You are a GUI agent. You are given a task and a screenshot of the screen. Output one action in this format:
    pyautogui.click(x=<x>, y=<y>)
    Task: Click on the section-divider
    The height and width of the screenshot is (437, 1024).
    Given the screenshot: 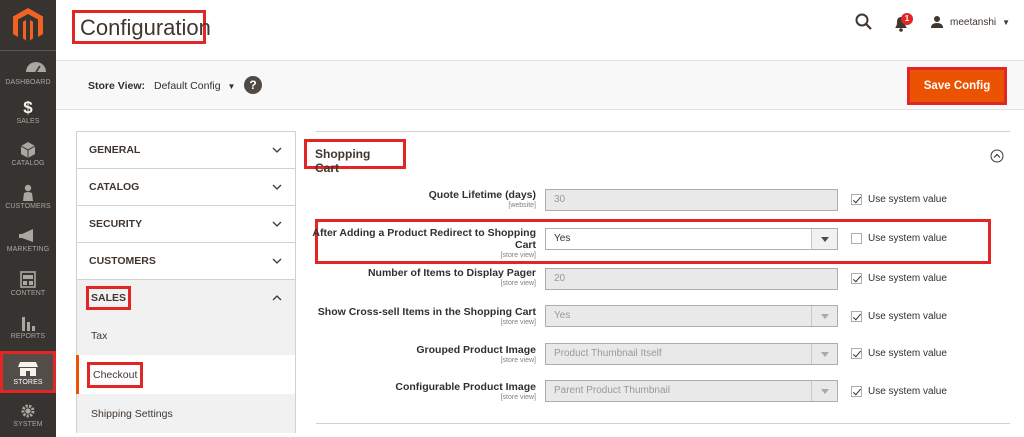 What is the action you would take?
    pyautogui.click(x=663, y=131)
    